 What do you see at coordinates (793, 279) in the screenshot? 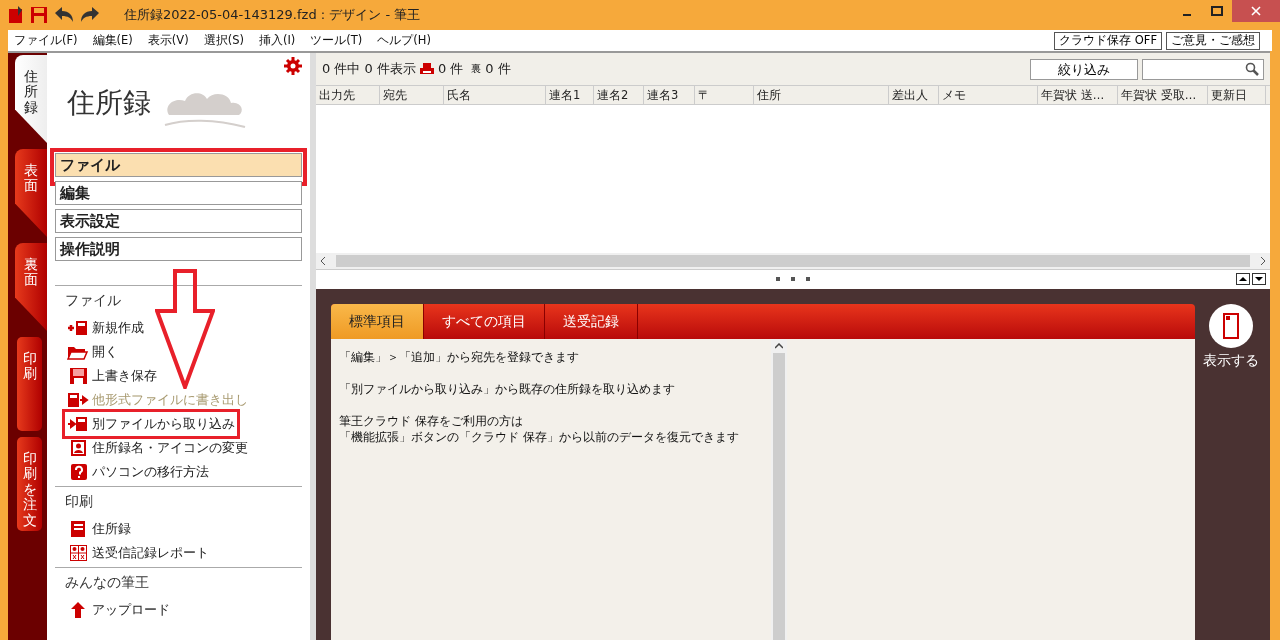
I see `grip-icon` at bounding box center [793, 279].